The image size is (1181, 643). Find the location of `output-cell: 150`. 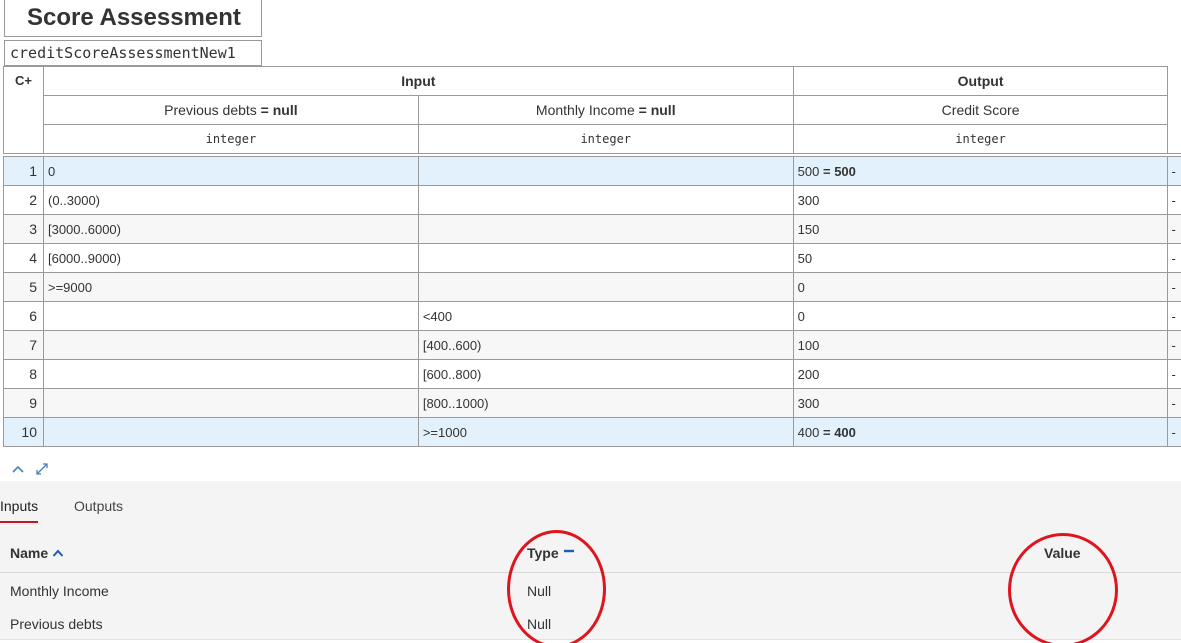

output-cell: 150 is located at coordinates (980, 229).